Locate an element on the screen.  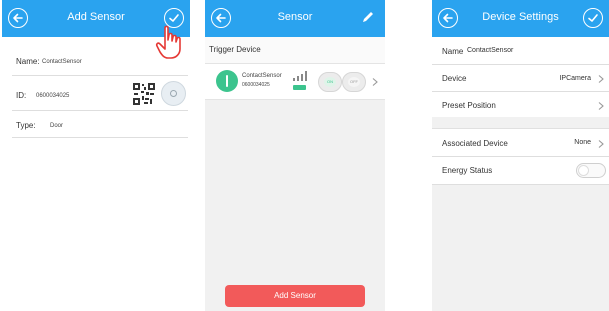
name-field: ContactSensor is located at coordinates (62, 62).